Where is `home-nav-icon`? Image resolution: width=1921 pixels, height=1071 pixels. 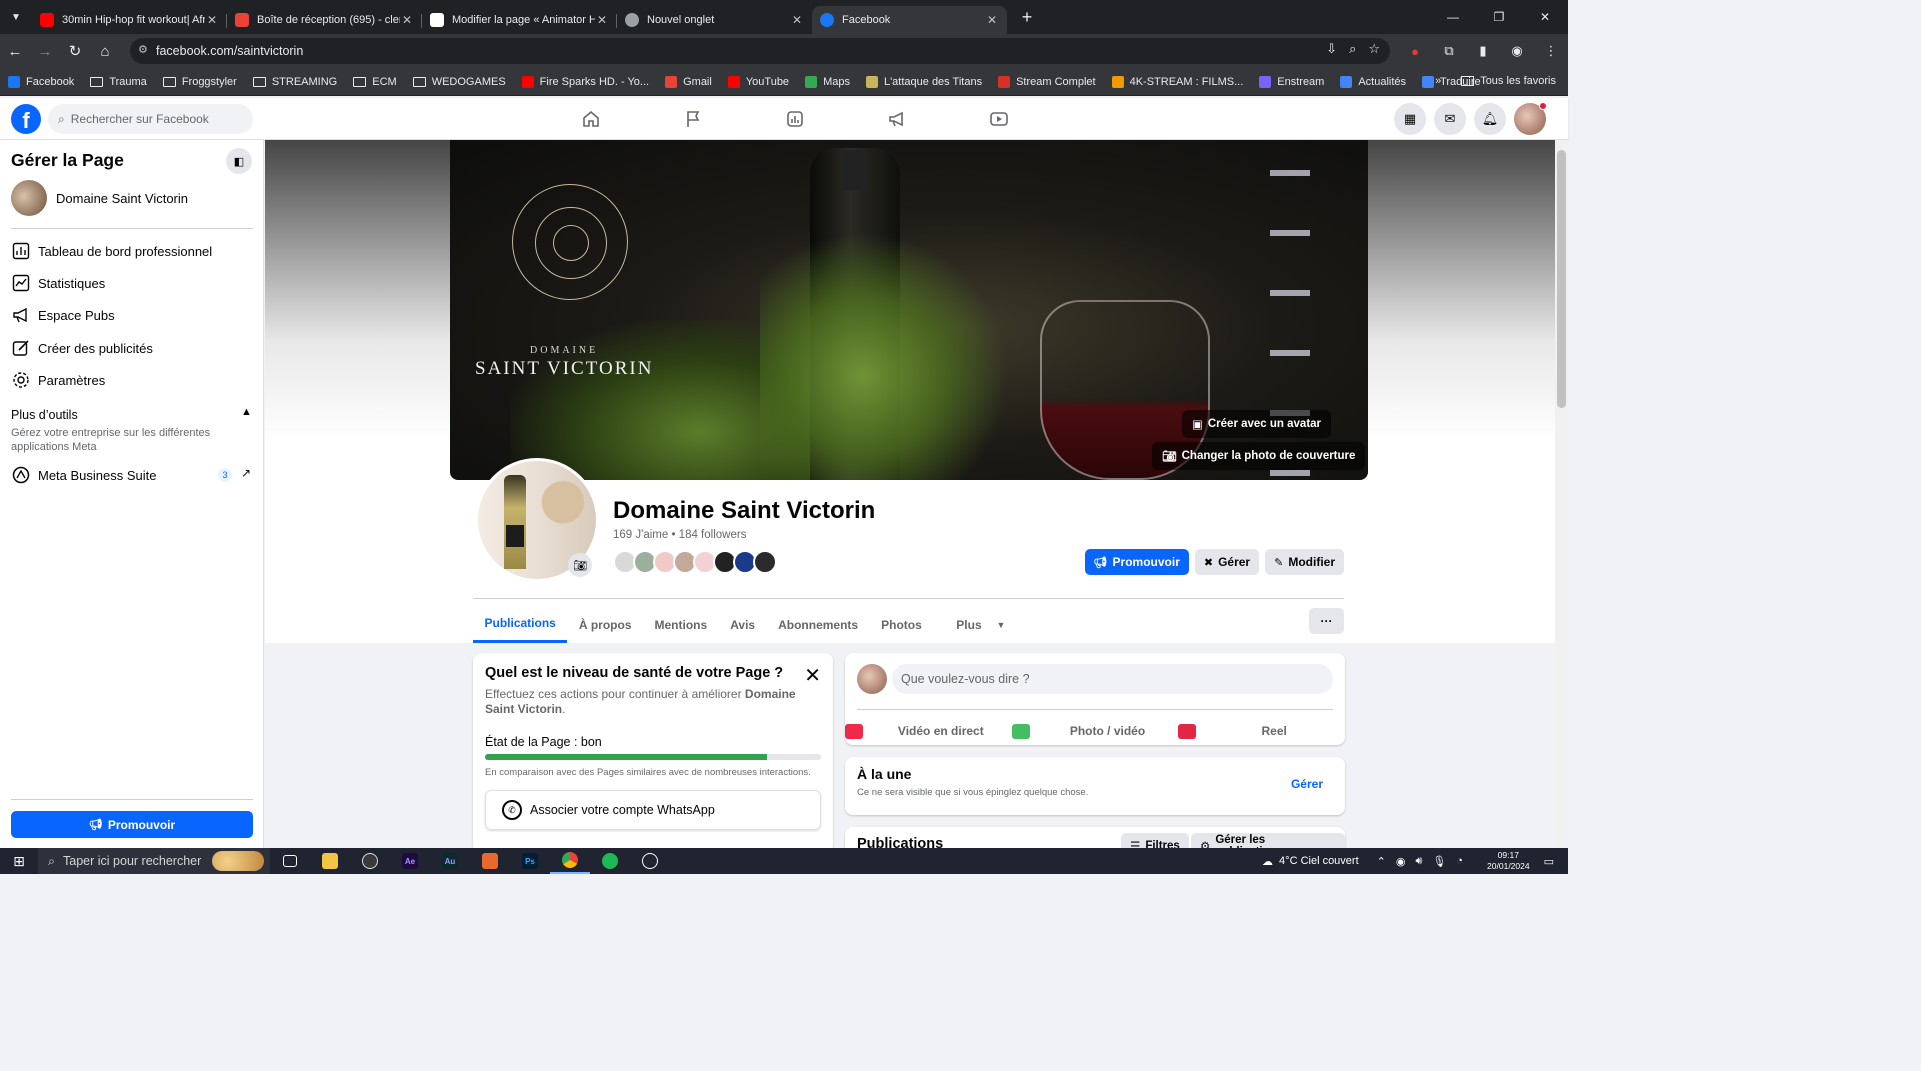 home-nav-icon is located at coordinates (591, 119).